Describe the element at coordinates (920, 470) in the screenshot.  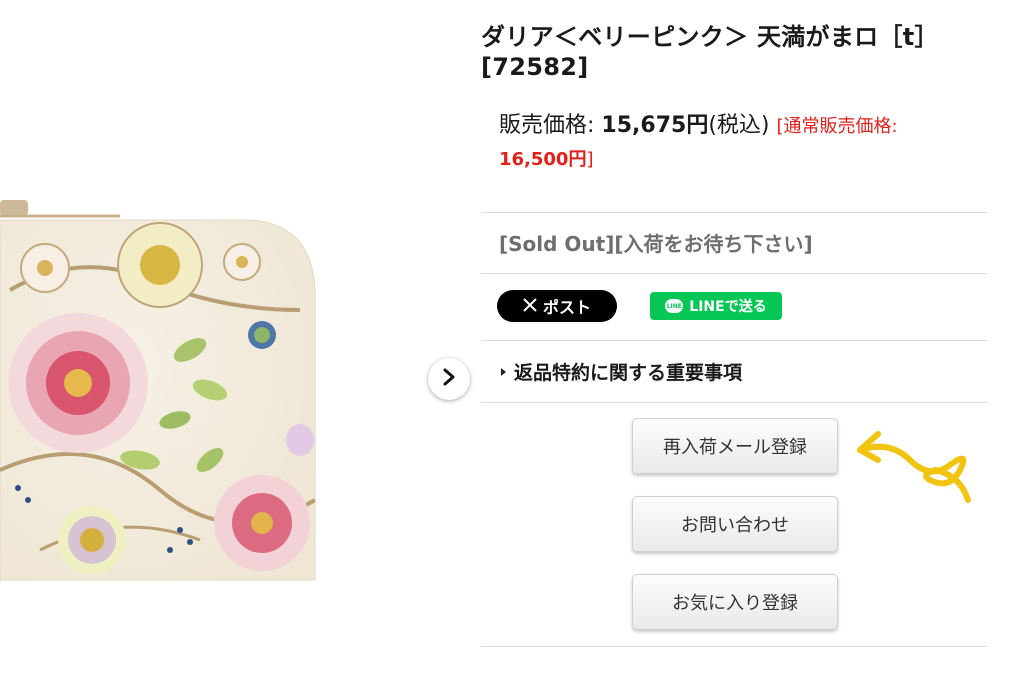
I see `arrow-annotation-icon` at that location.